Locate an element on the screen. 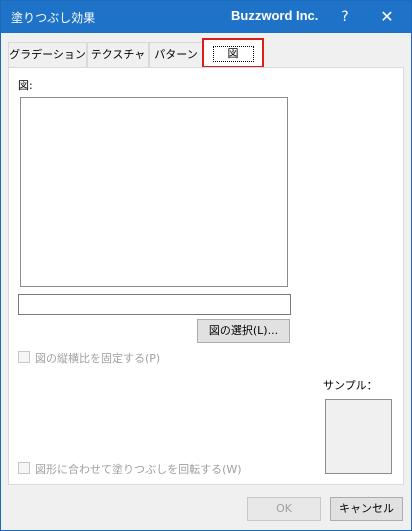  dialog-title: 塗りつぶし効果 is located at coordinates (53, 18).